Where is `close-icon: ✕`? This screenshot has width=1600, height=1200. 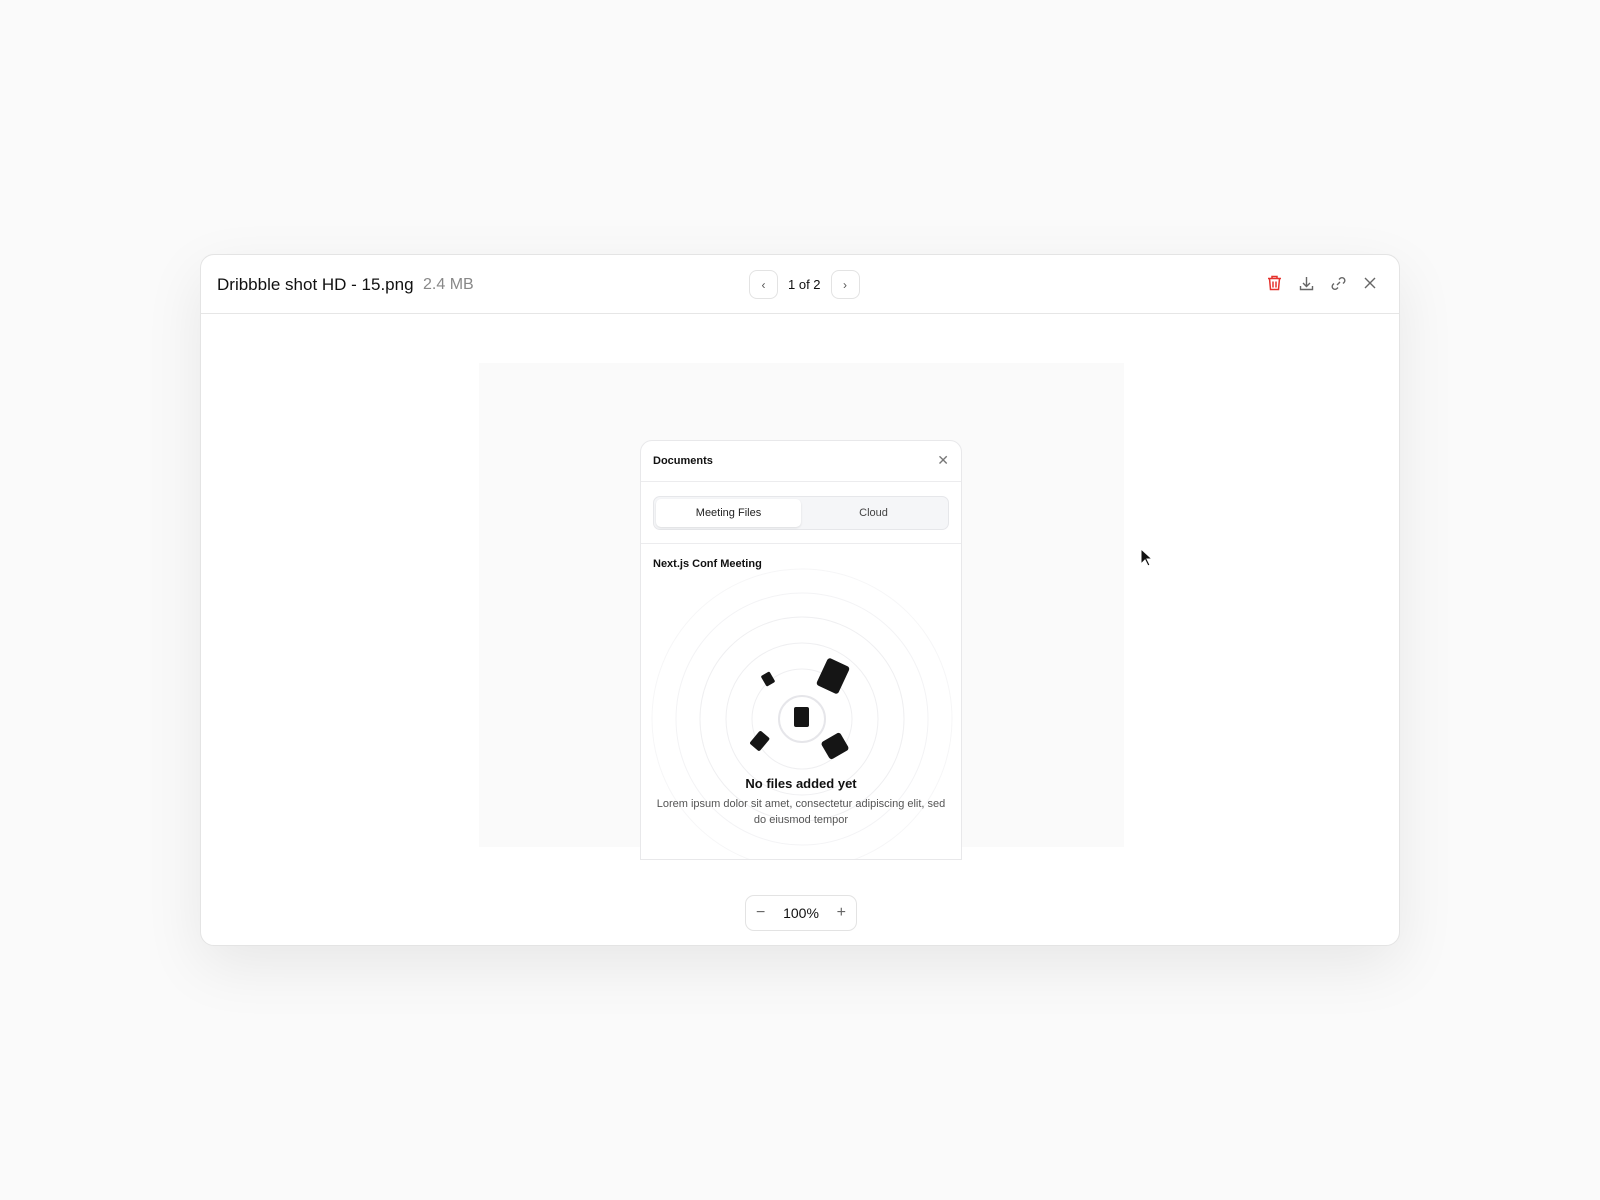 close-icon: ✕ is located at coordinates (943, 460).